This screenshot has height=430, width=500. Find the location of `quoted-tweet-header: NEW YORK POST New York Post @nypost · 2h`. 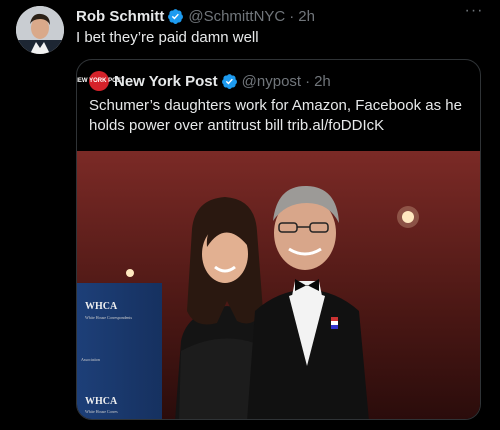

quoted-tweet-header: NEW YORK POST New York Post @nypost · 2h is located at coordinates (204, 81).